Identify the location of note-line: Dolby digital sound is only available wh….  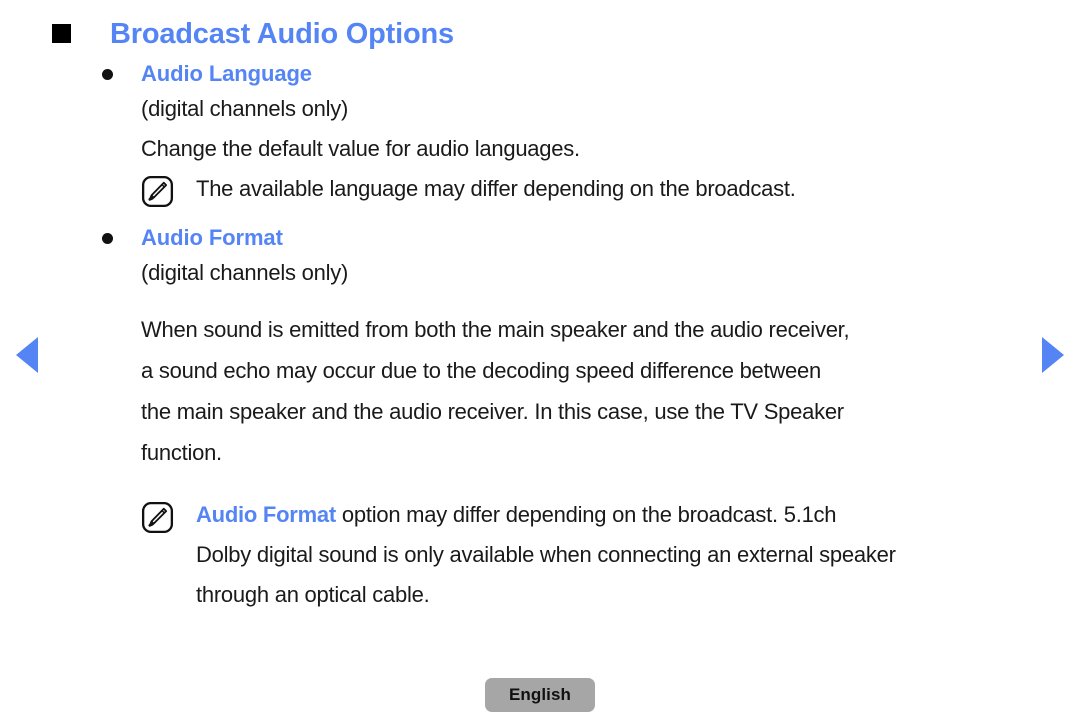
(546, 554).